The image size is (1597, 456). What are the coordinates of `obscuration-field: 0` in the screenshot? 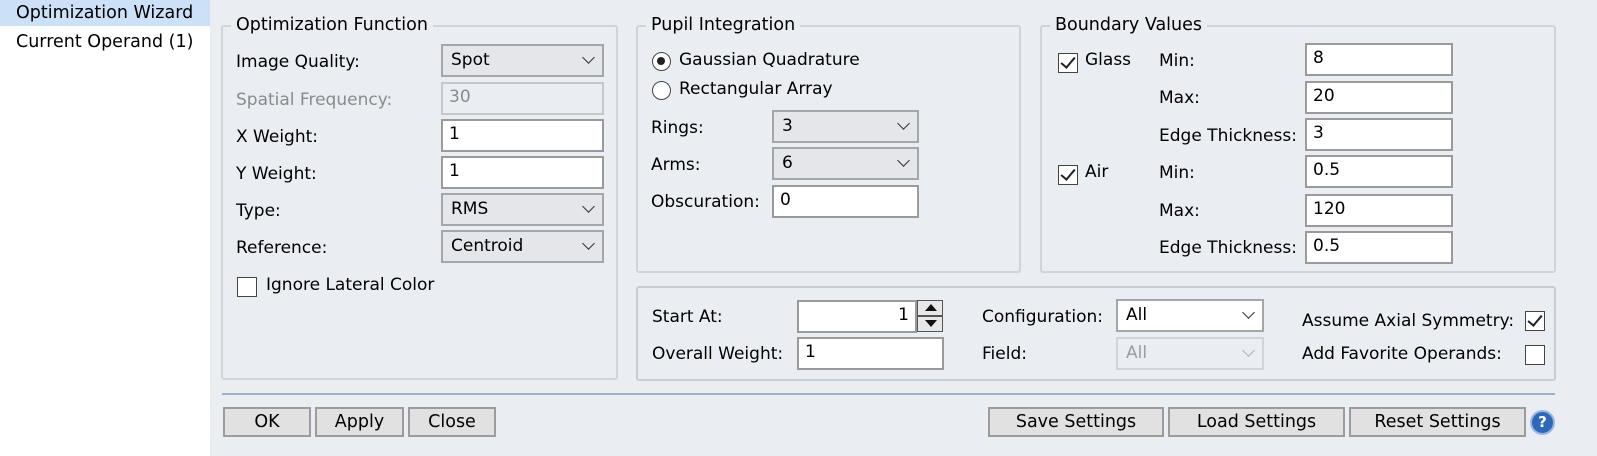 It's located at (845, 201).